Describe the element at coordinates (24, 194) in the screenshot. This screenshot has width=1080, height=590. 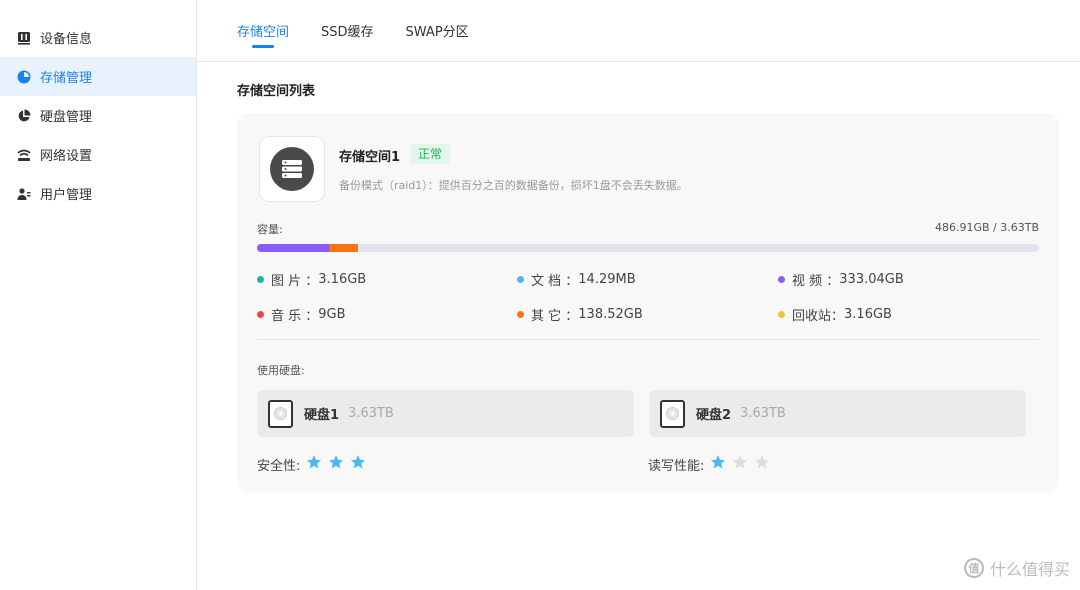
I see `users-icon` at that location.